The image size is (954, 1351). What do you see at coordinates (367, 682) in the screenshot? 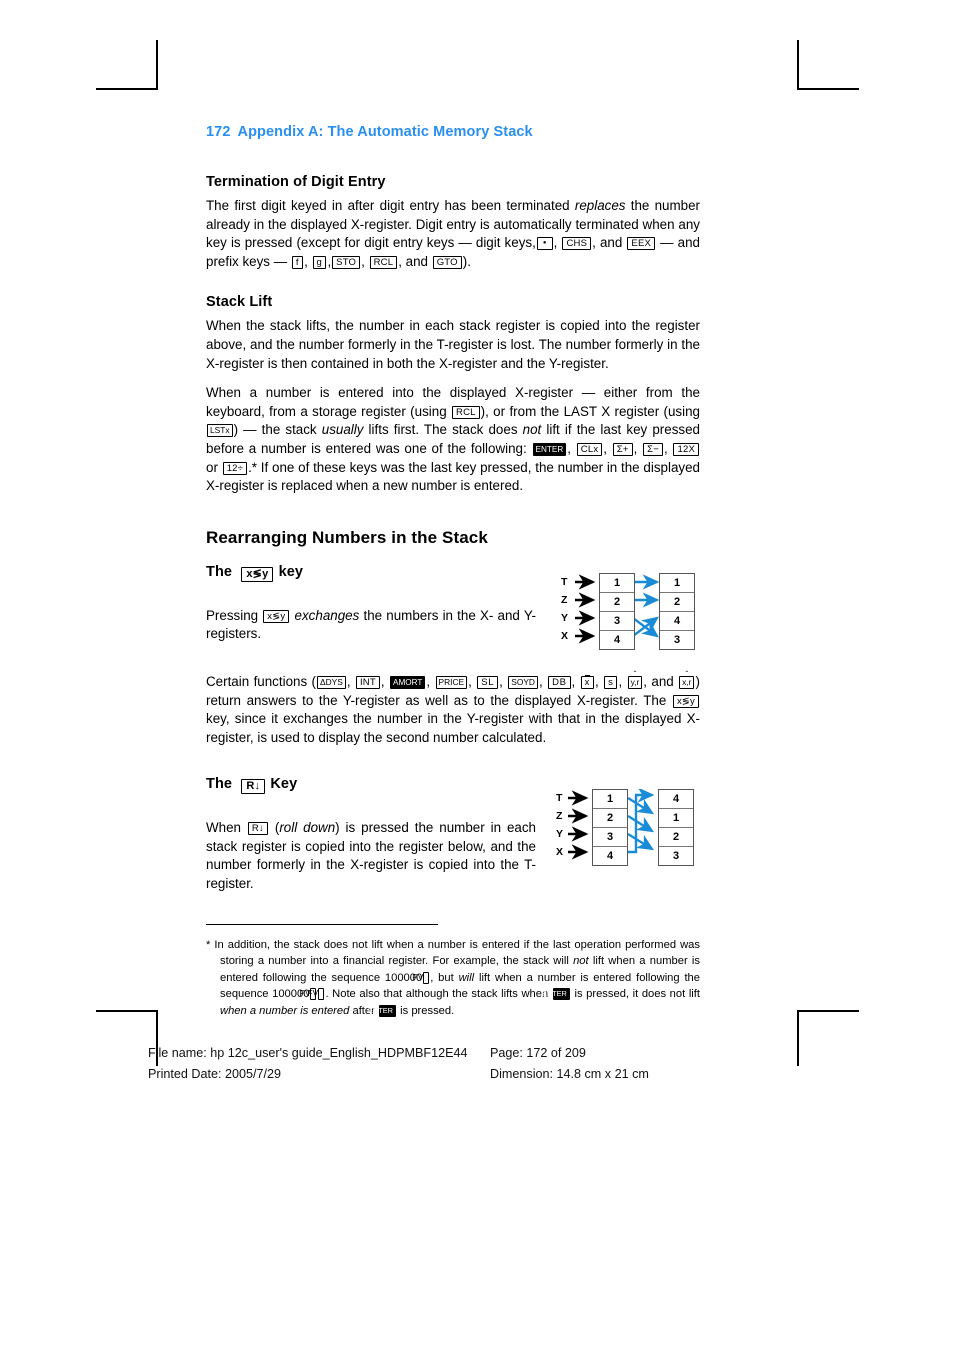
I see `key-int-icon: INT` at bounding box center [367, 682].